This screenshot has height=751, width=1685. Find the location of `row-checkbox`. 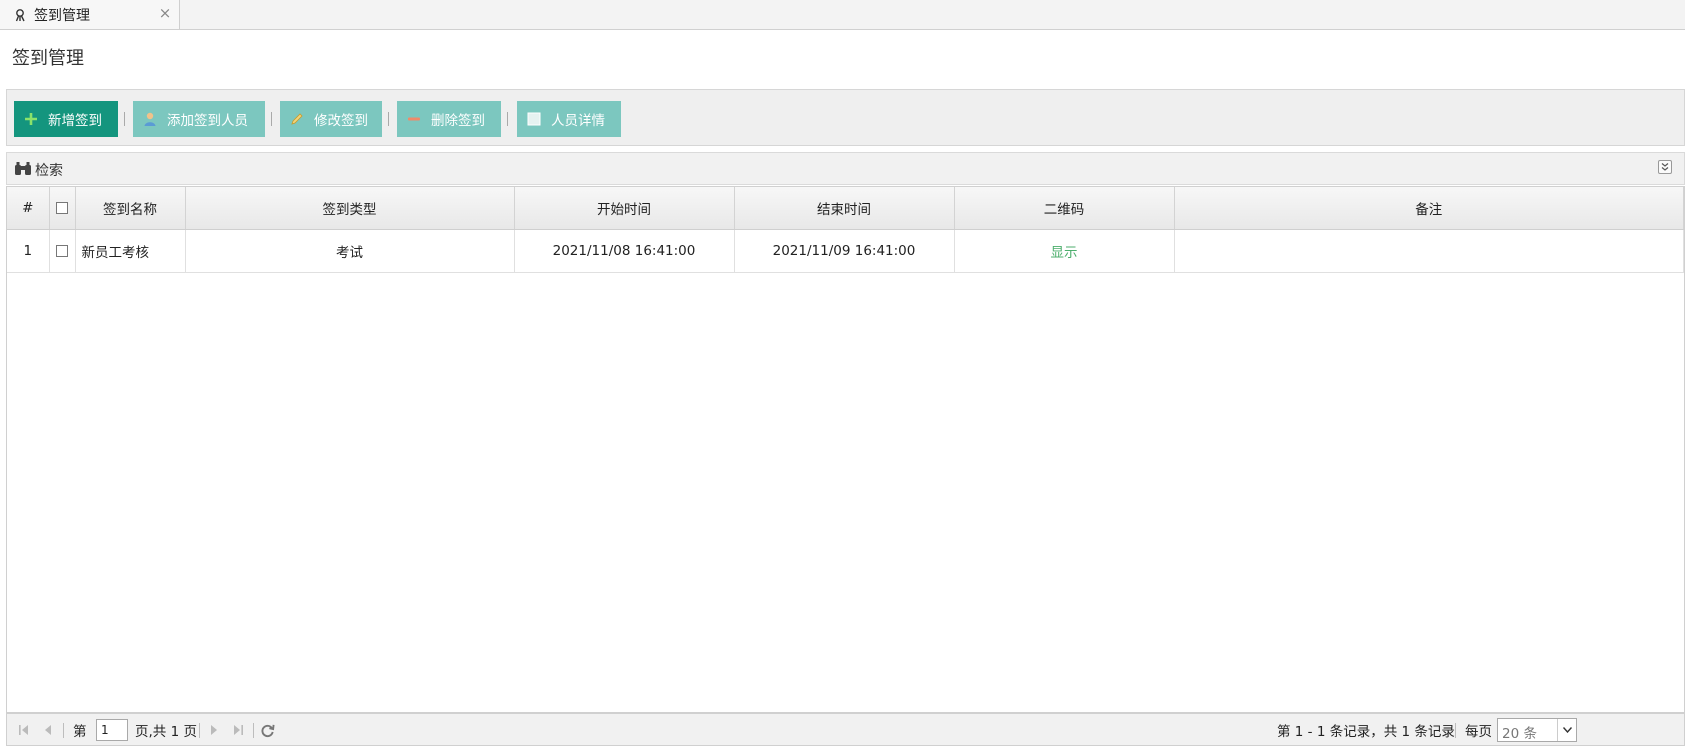

row-checkbox is located at coordinates (62, 251).